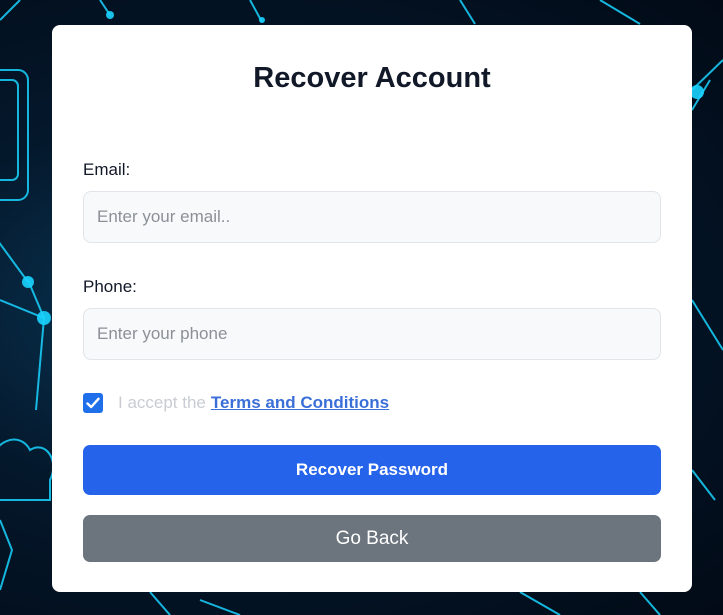 The width and height of the screenshot is (723, 615). What do you see at coordinates (300, 403) in the screenshot?
I see `terms-and-conditions-link: Terms and Conditions` at bounding box center [300, 403].